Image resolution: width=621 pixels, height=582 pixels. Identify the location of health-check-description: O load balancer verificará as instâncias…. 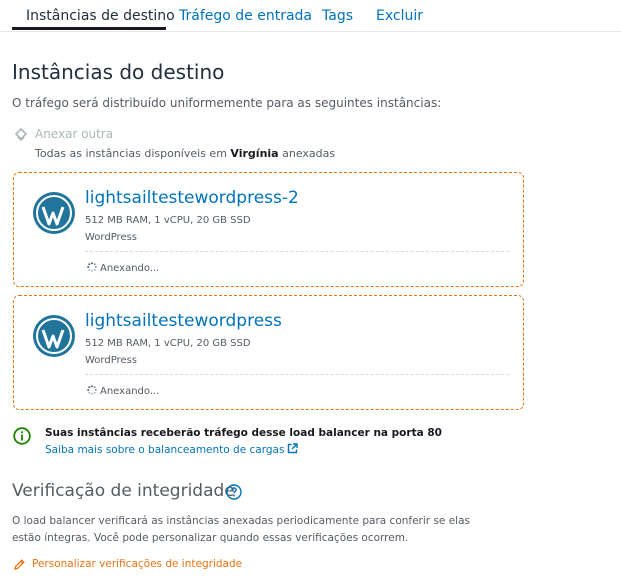
(241, 529).